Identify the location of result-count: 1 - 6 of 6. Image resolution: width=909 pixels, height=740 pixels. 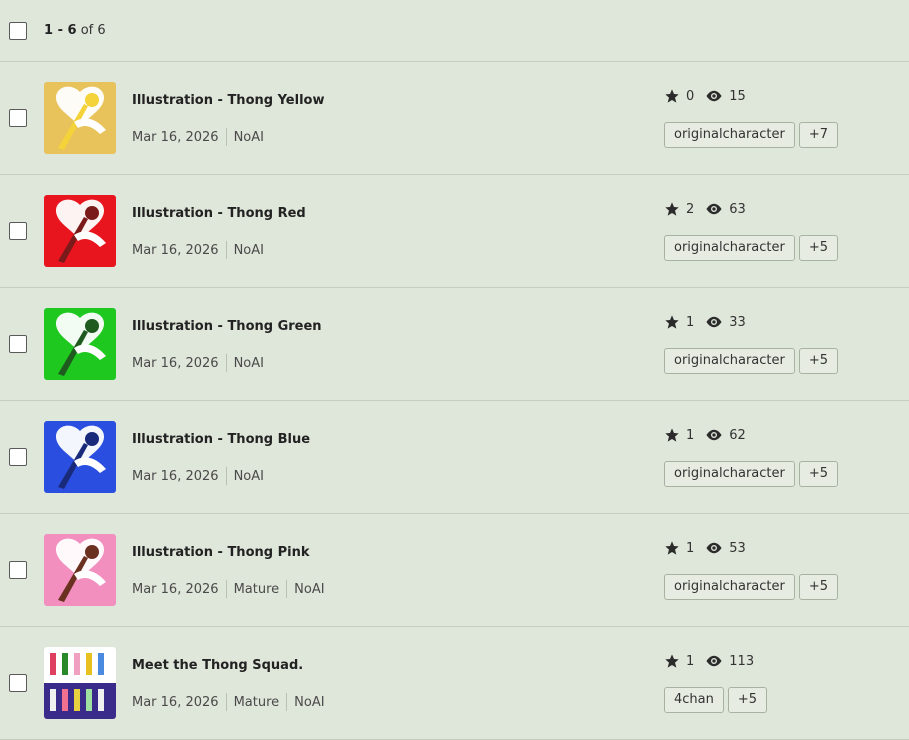
(75, 30).